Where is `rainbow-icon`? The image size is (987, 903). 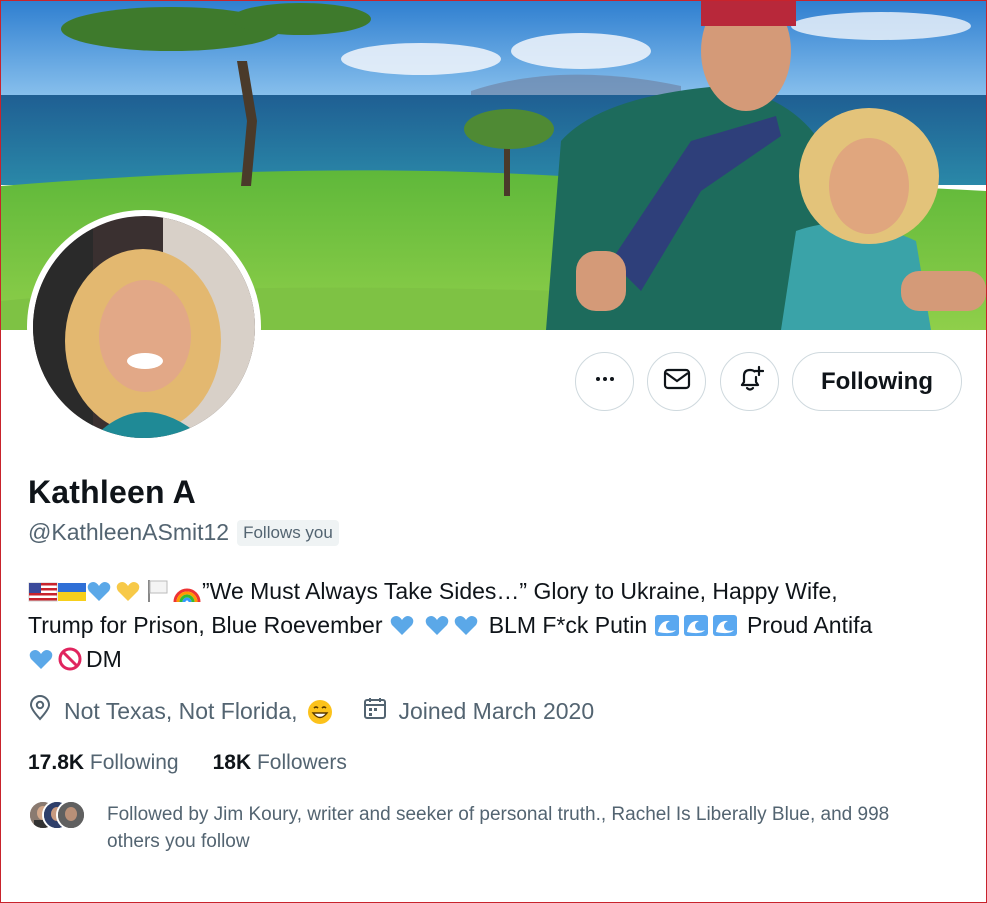 rainbow-icon is located at coordinates (187, 591).